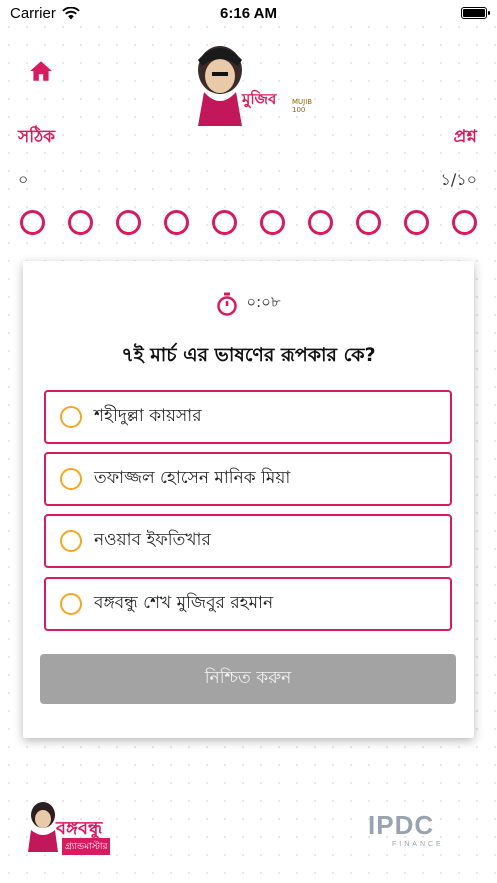 This screenshot has width=497, height=883. Describe the element at coordinates (152, 540) in the screenshot. I see `option-label: নওয়াব ইফতিখার` at that location.